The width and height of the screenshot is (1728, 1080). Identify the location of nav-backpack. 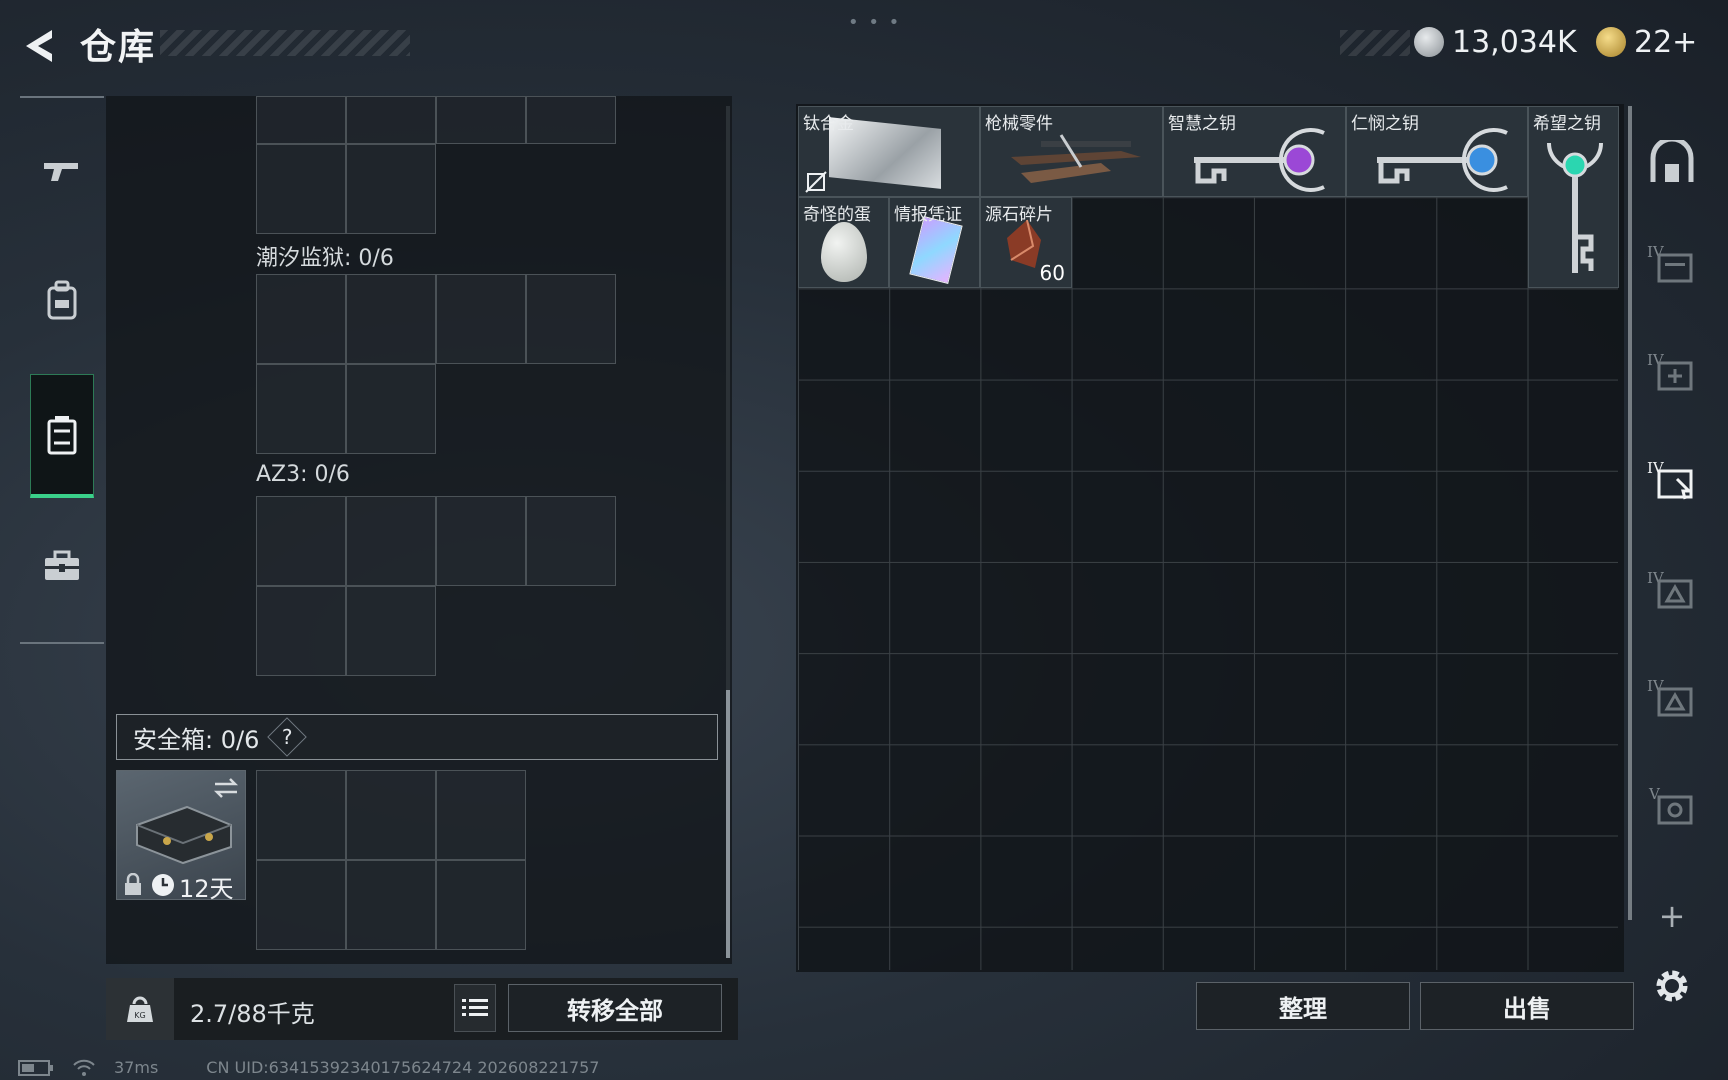
(62, 300).